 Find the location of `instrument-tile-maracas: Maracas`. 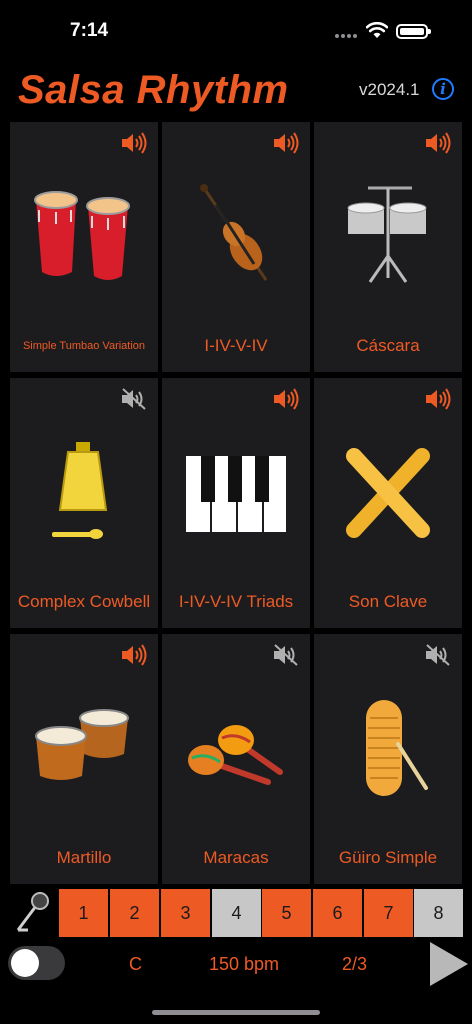

instrument-tile-maracas: Maracas is located at coordinates (236, 759).